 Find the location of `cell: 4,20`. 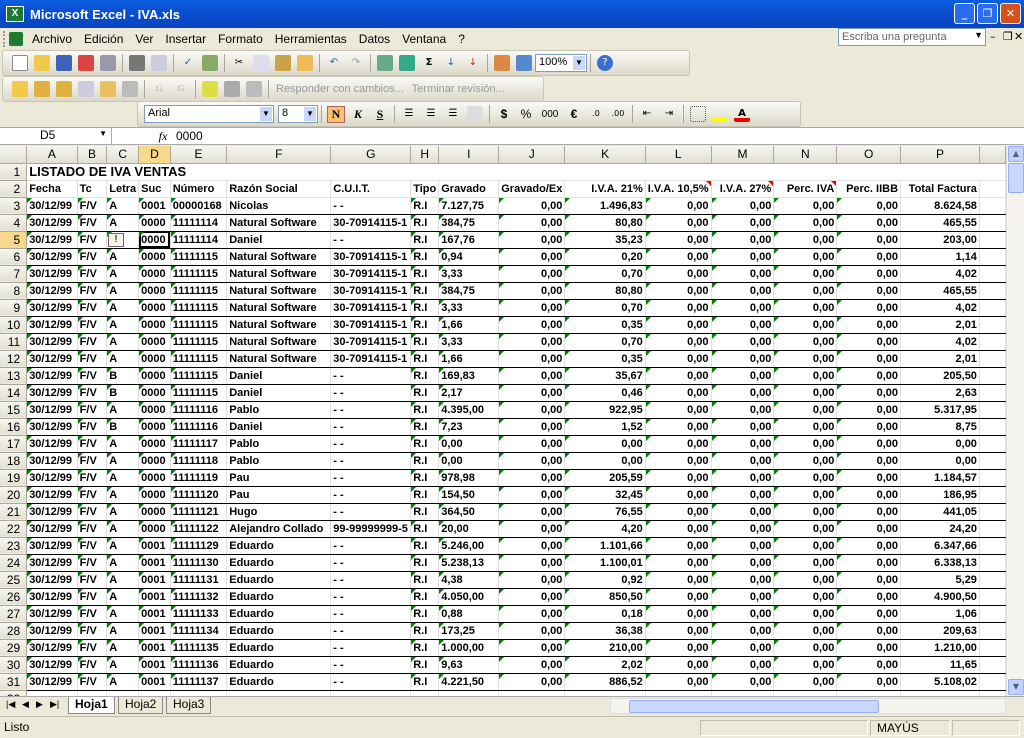

cell: 4,20 is located at coordinates (605, 529).